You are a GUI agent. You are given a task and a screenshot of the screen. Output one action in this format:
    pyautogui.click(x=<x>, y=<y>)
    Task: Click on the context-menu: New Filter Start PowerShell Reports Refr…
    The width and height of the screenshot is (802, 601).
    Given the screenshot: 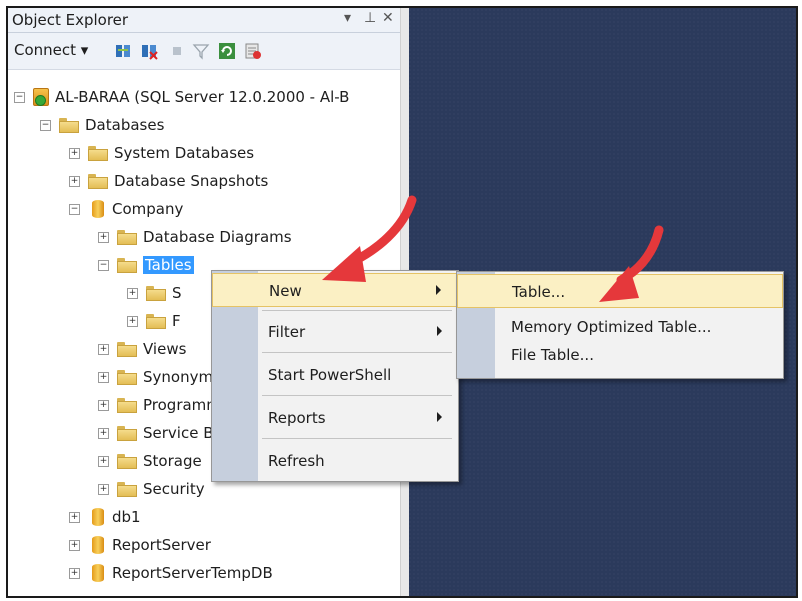 What is the action you would take?
    pyautogui.click(x=335, y=376)
    